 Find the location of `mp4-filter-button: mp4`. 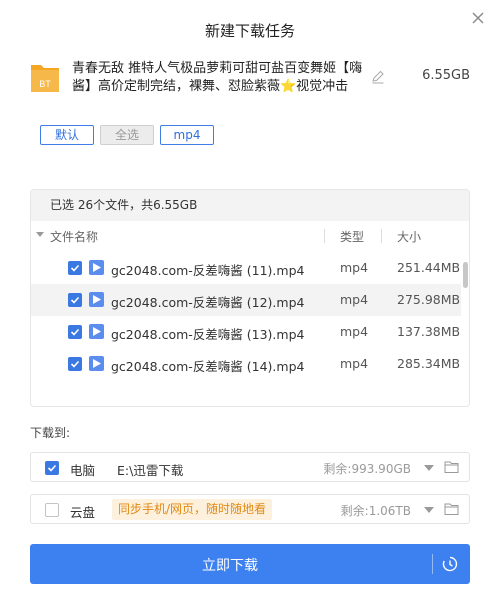

mp4-filter-button: mp4 is located at coordinates (187, 135).